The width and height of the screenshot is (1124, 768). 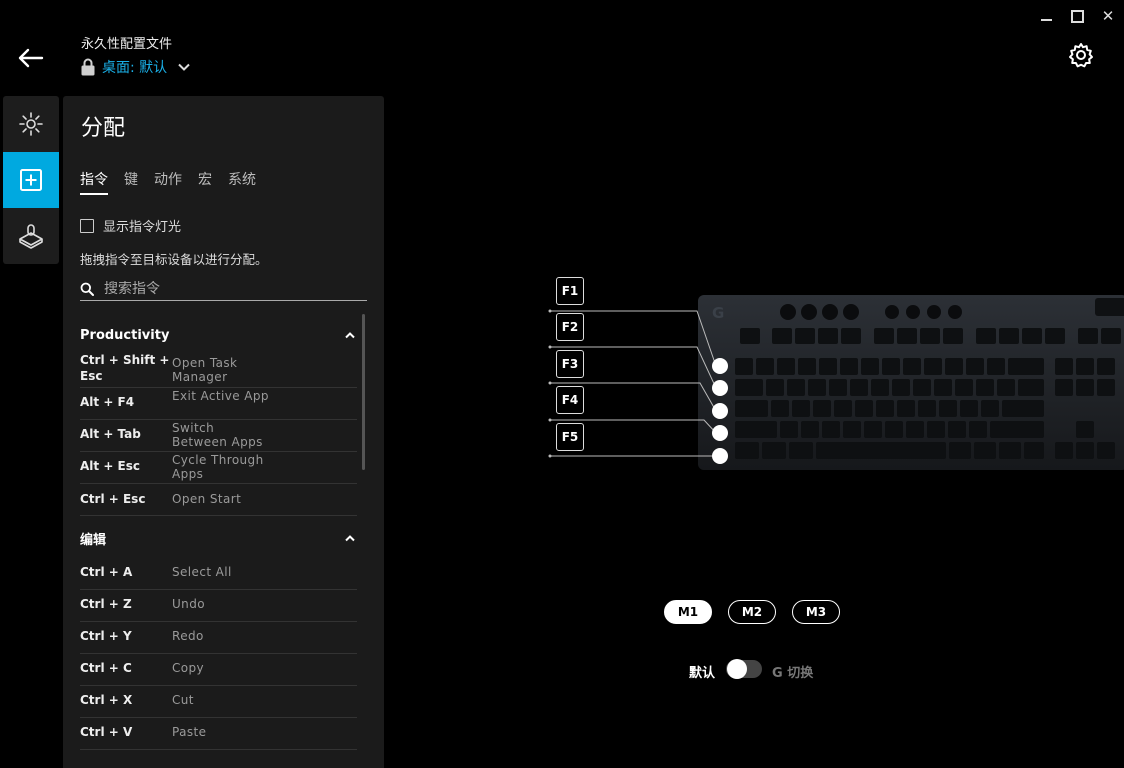 I want to click on section-title: 编辑, so click(x=93, y=540).